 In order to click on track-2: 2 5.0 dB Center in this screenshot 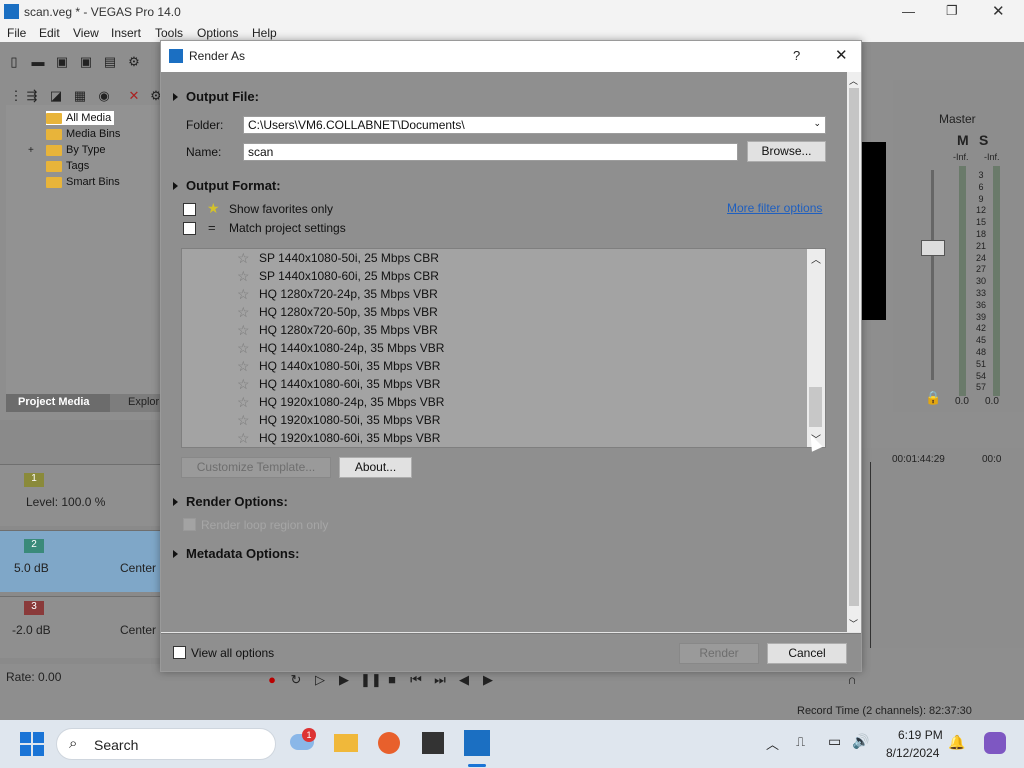, I will do `click(82, 561)`.